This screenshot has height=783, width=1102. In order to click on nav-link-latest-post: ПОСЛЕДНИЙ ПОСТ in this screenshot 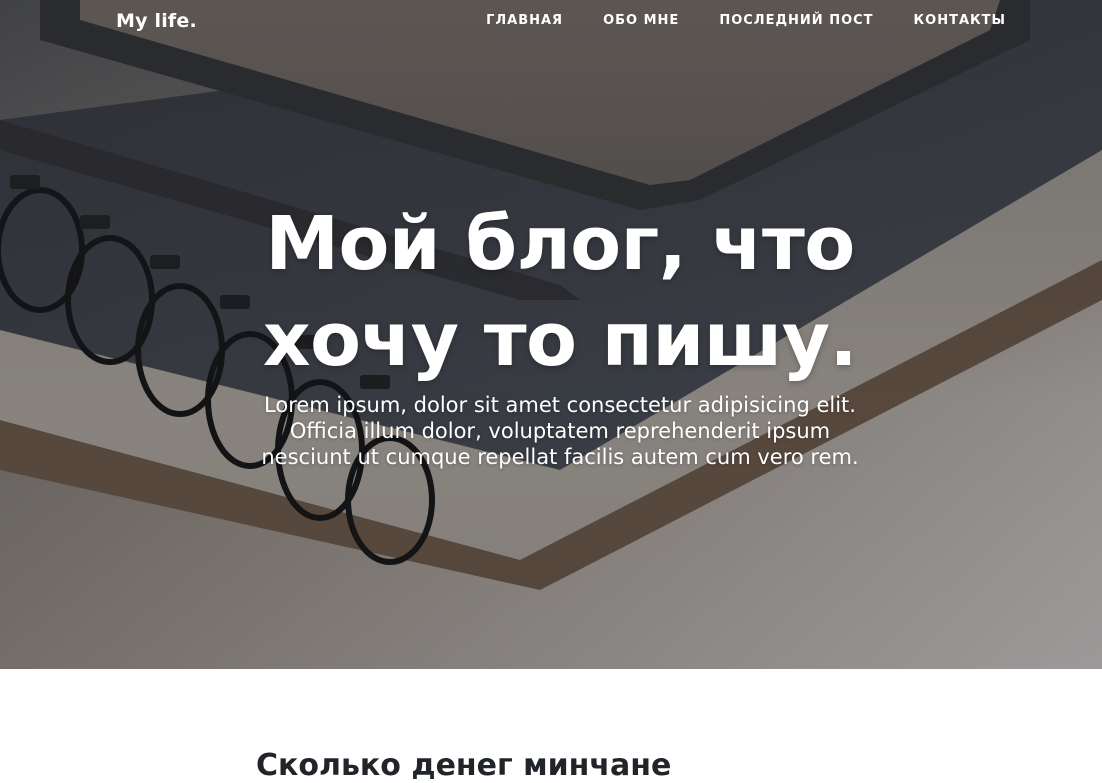, I will do `click(796, 20)`.